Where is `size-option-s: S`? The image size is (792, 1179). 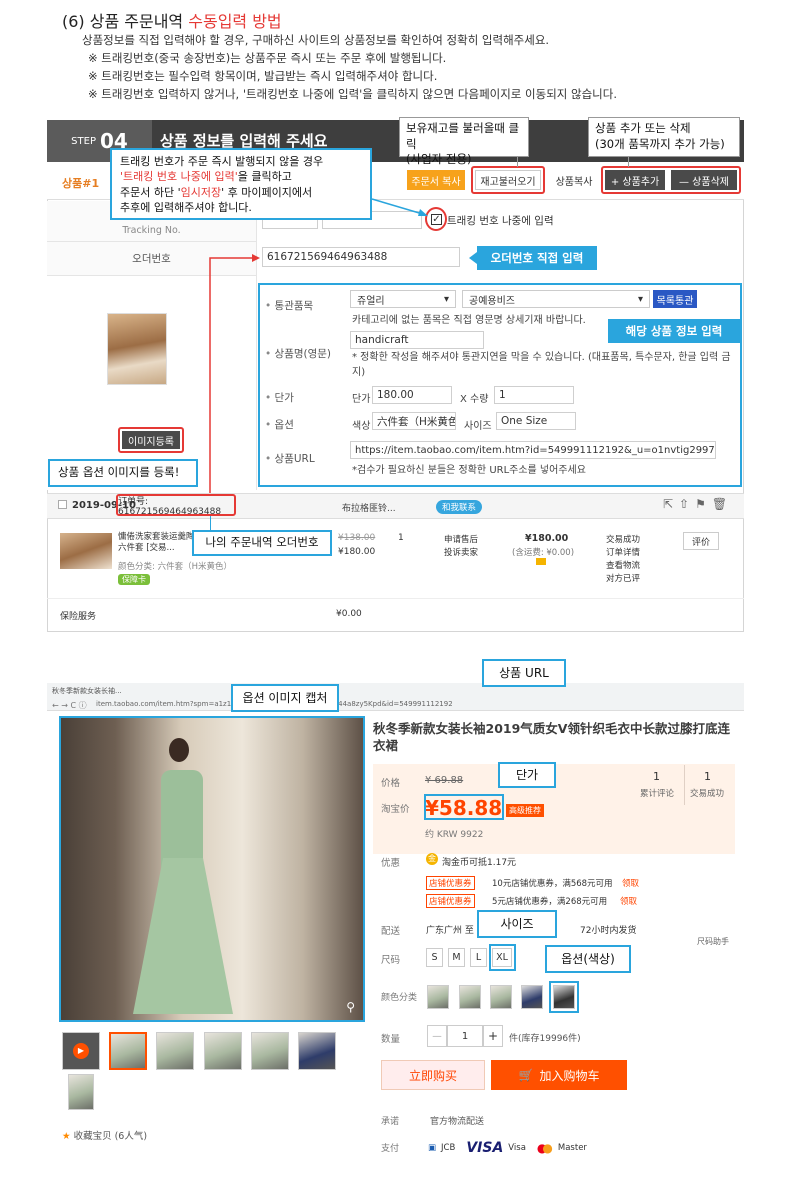
size-option-s: S is located at coordinates (434, 957).